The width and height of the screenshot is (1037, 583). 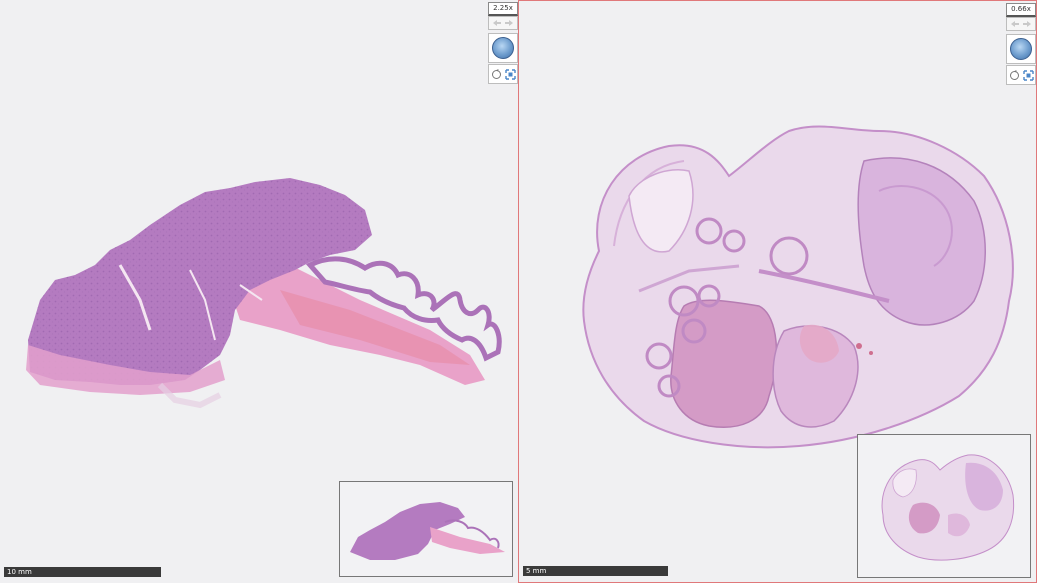 I want to click on zoom-level-badge: 0.66x, so click(x=1021, y=10).